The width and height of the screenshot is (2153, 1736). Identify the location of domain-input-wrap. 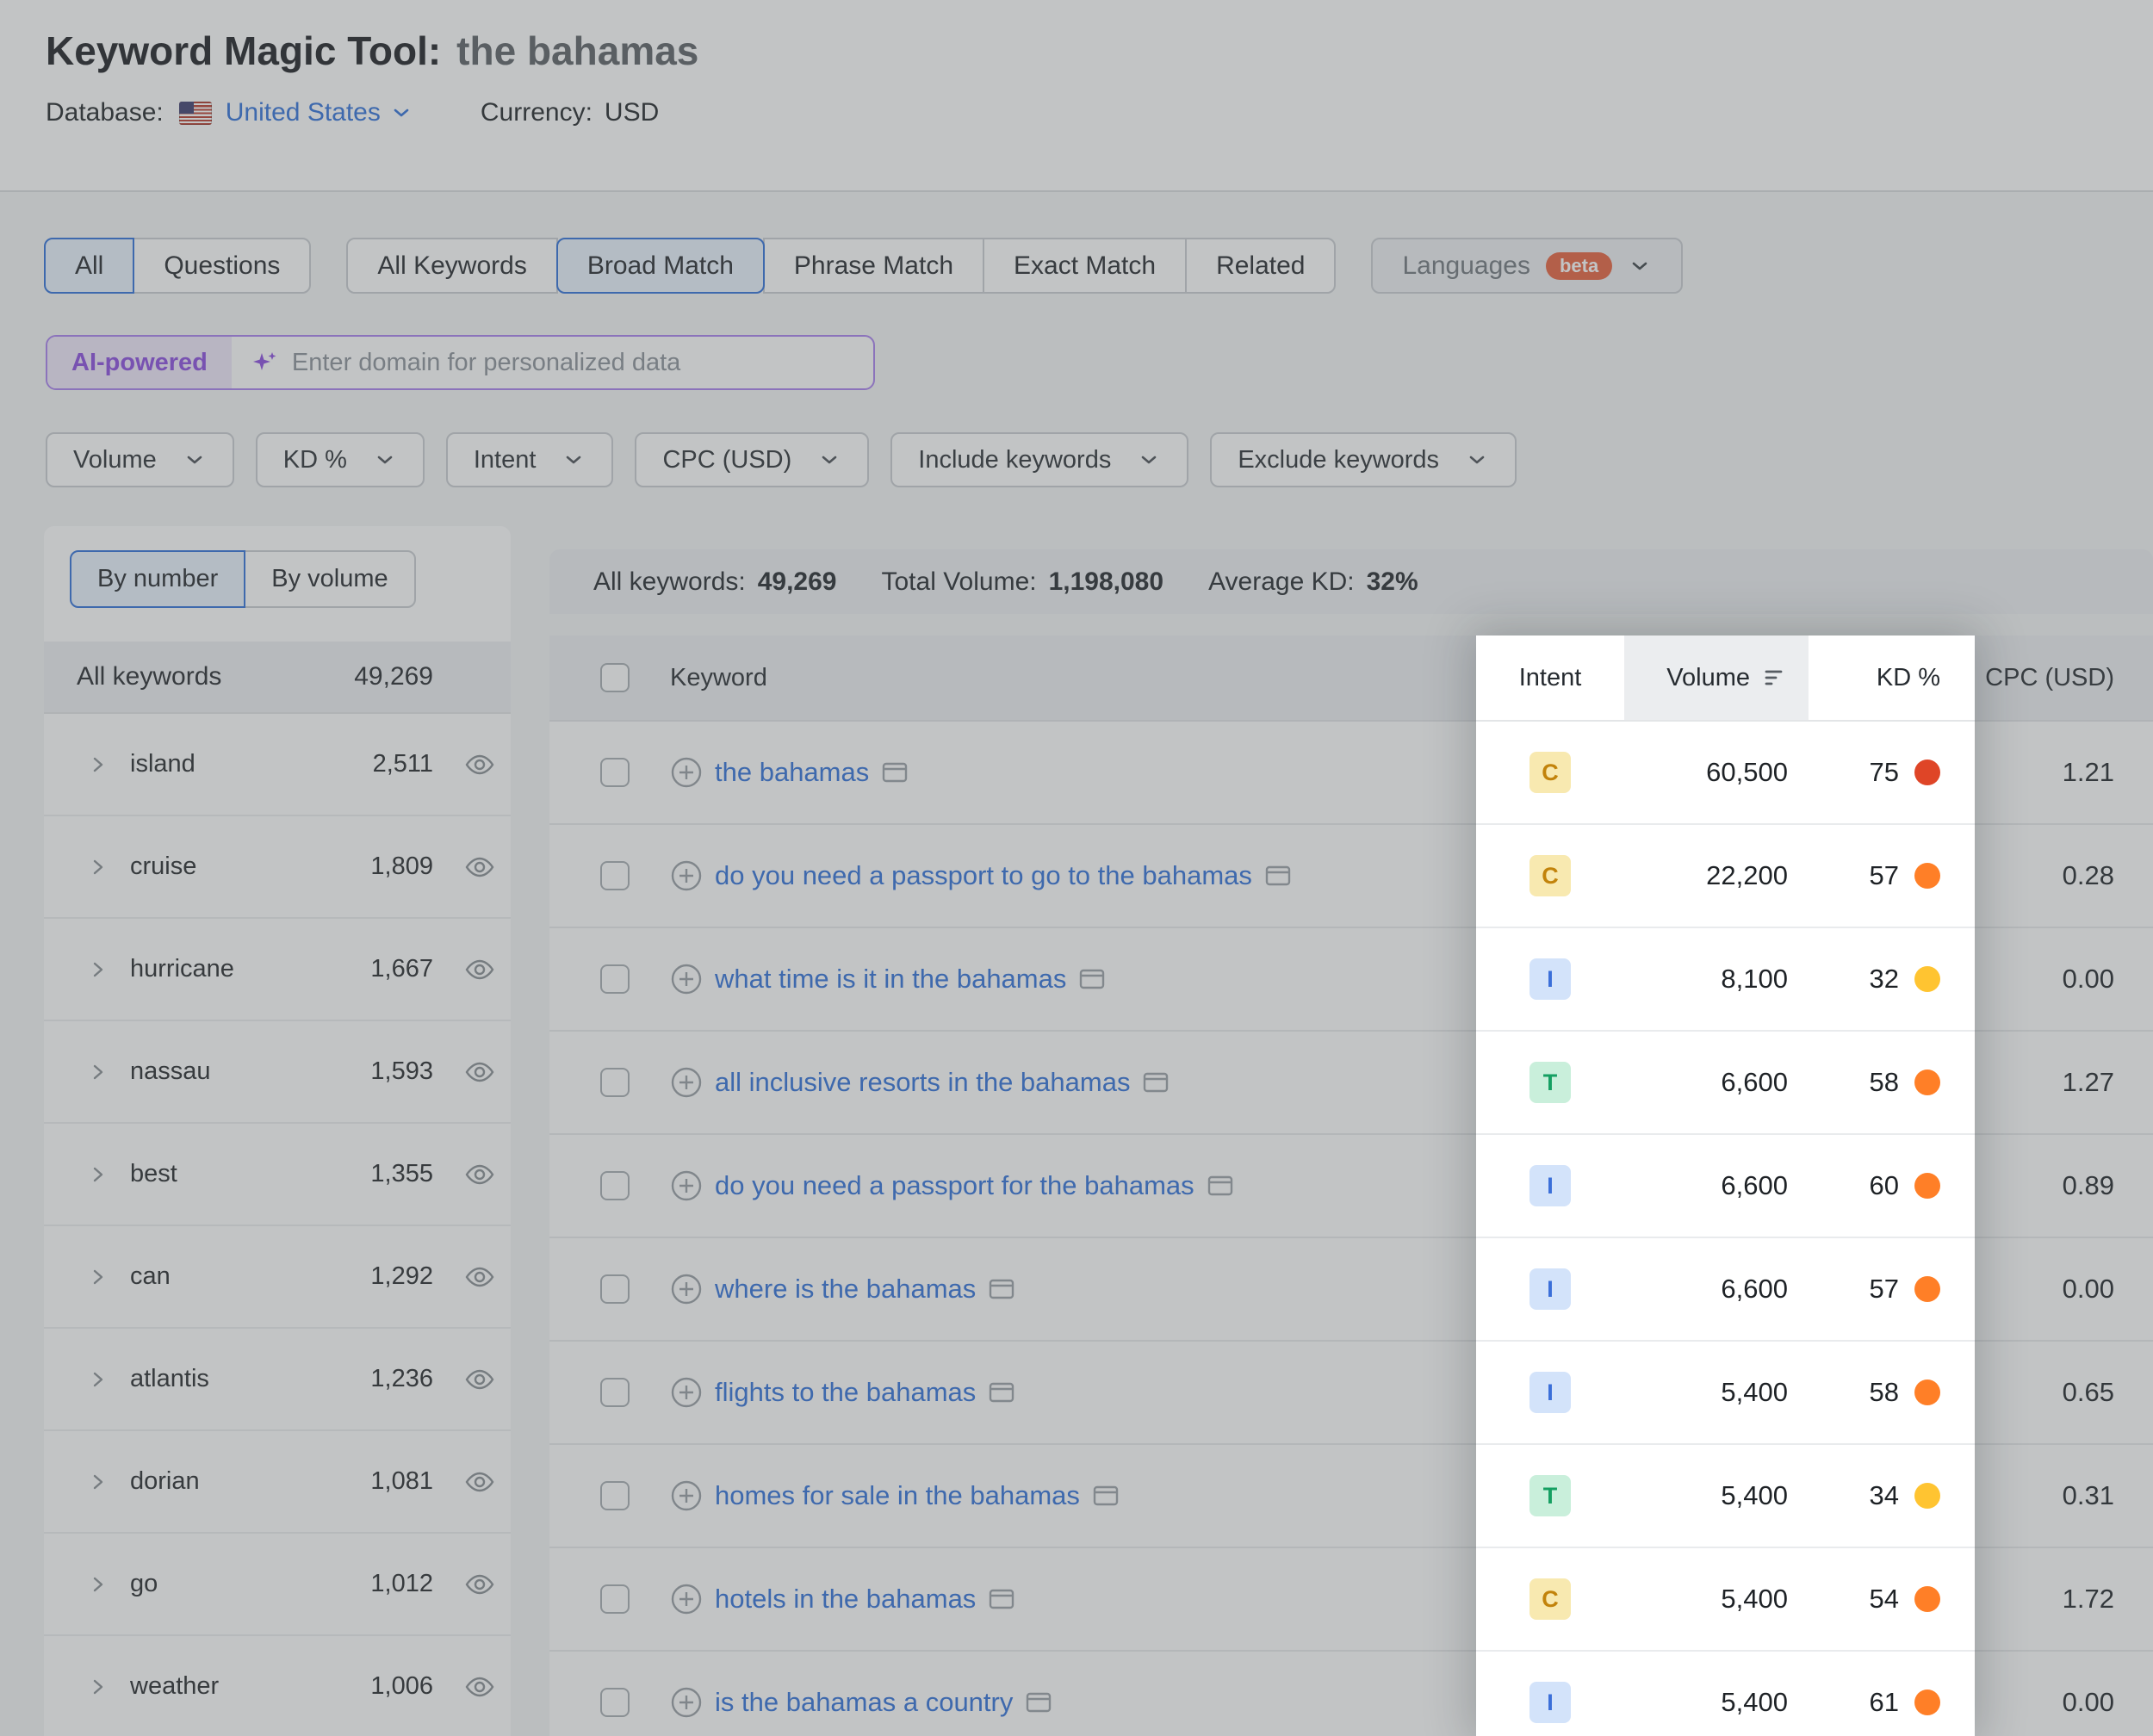
(552, 363).